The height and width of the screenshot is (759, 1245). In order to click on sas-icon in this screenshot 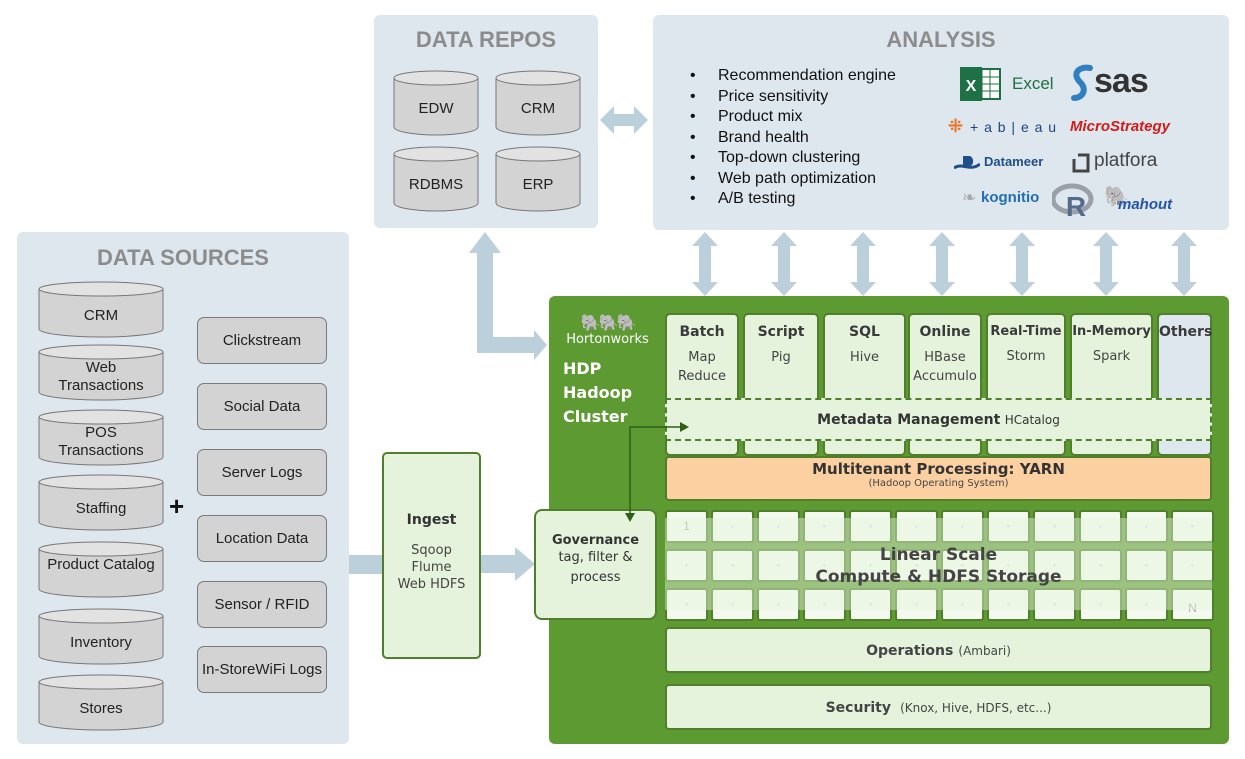, I will do `click(1082, 82)`.